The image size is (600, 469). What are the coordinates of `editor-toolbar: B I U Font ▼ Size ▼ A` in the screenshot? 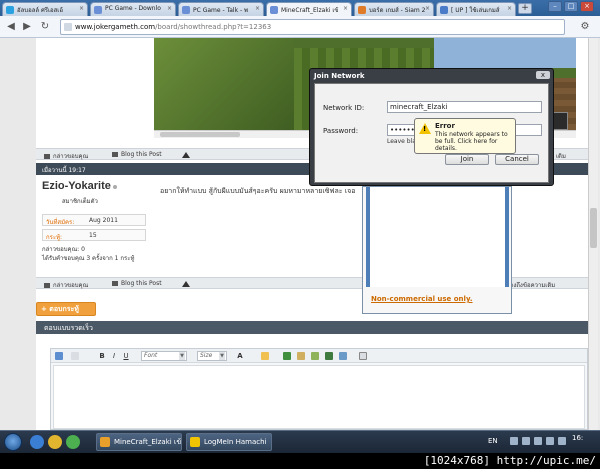 It's located at (319, 356).